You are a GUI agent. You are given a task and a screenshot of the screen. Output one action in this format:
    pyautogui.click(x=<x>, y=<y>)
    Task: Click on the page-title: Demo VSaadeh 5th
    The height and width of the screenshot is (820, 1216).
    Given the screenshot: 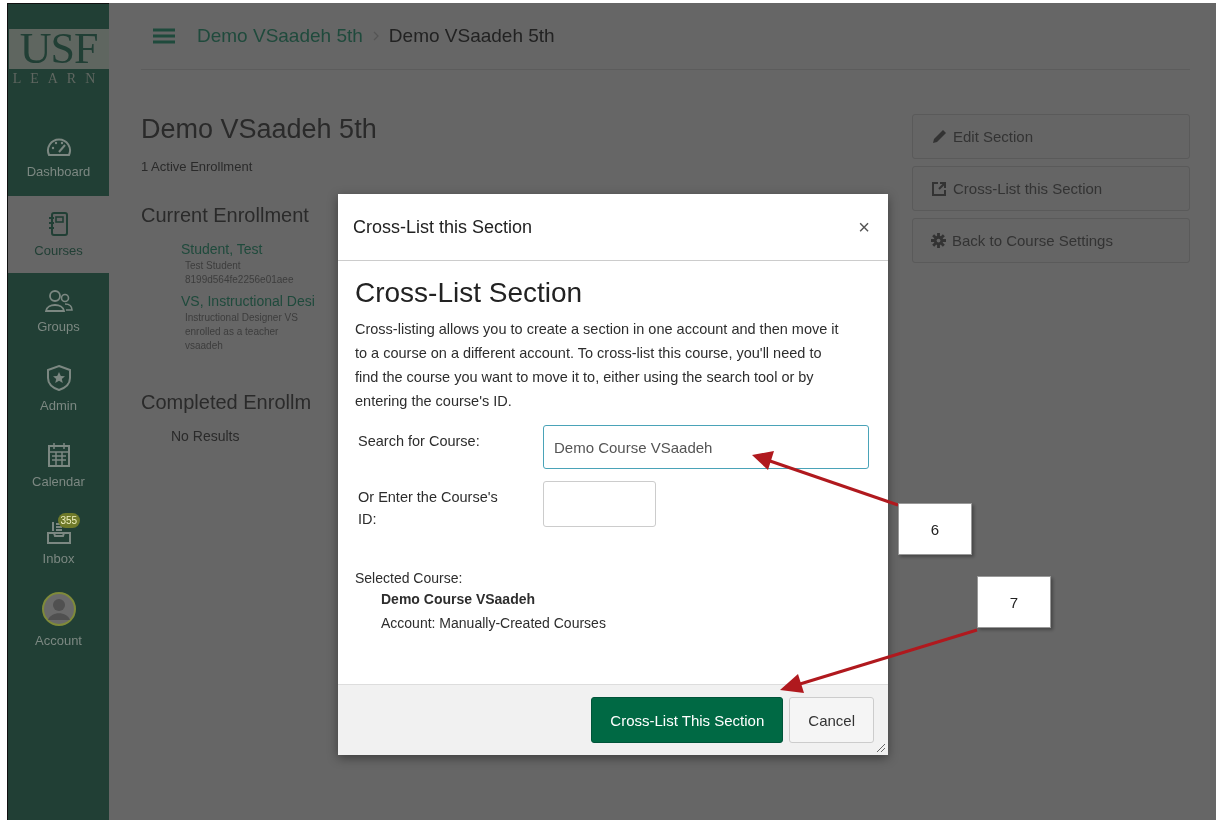 What is the action you would take?
    pyautogui.click(x=259, y=129)
    